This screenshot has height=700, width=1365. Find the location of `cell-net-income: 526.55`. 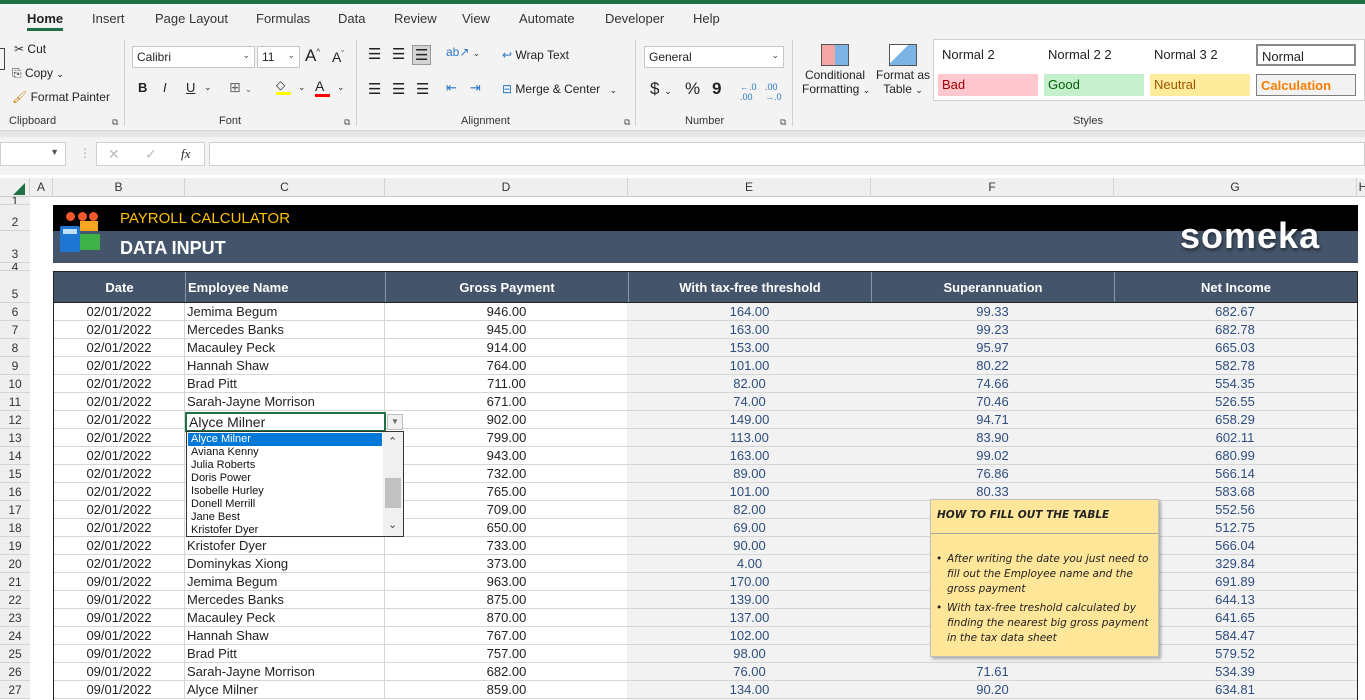

cell-net-income: 526.55 is located at coordinates (1235, 401).